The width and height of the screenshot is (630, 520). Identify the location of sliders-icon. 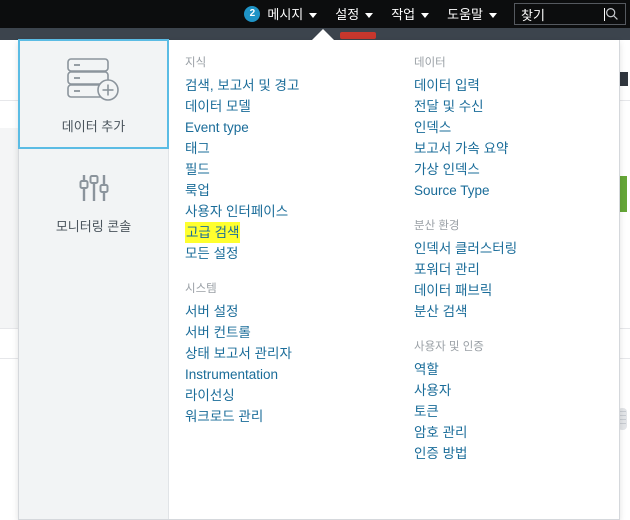
(94, 188).